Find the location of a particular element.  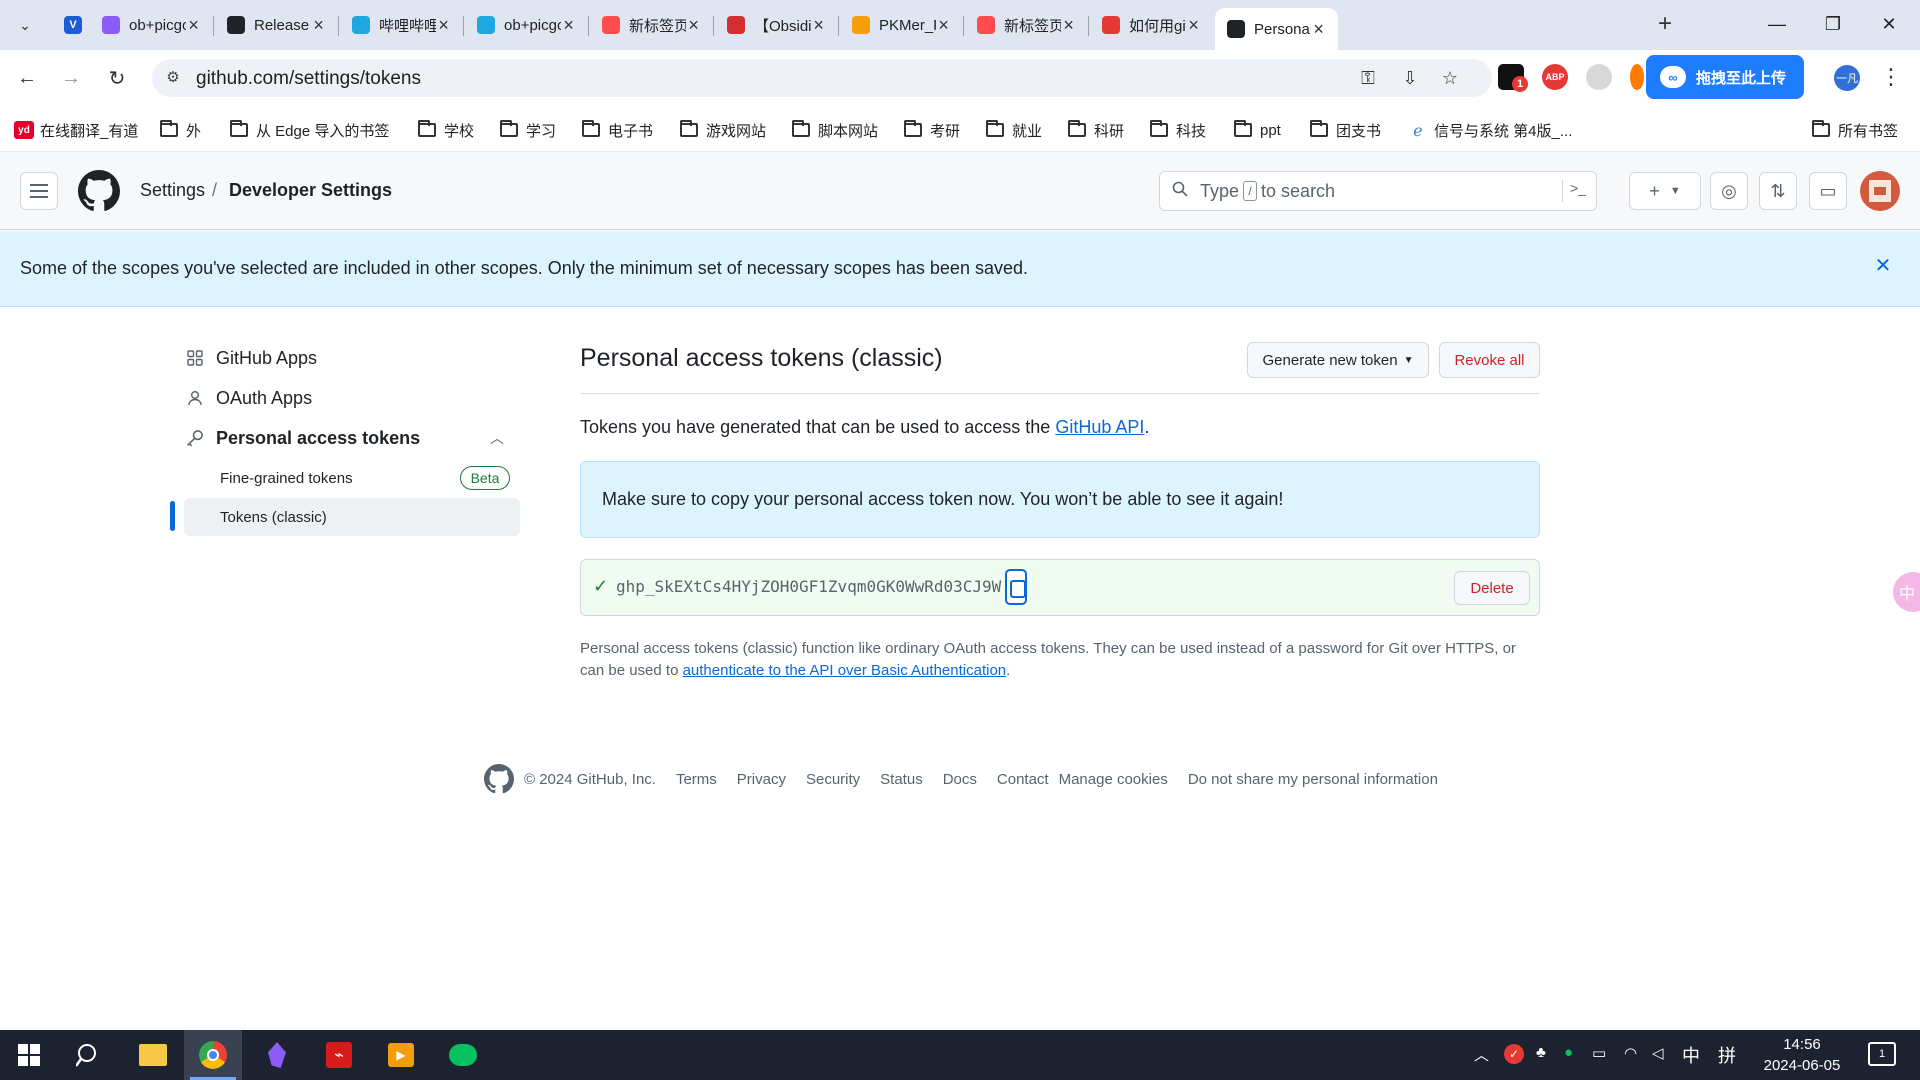

extension-puzzle-icon is located at coordinates (1599, 77).